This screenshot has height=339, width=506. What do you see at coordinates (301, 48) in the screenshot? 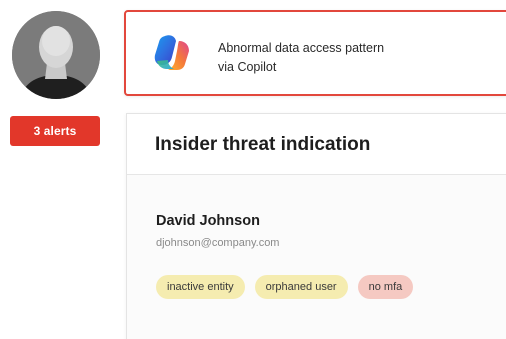
I see `alert-title-line1: Abnormal data access pattern` at bounding box center [301, 48].